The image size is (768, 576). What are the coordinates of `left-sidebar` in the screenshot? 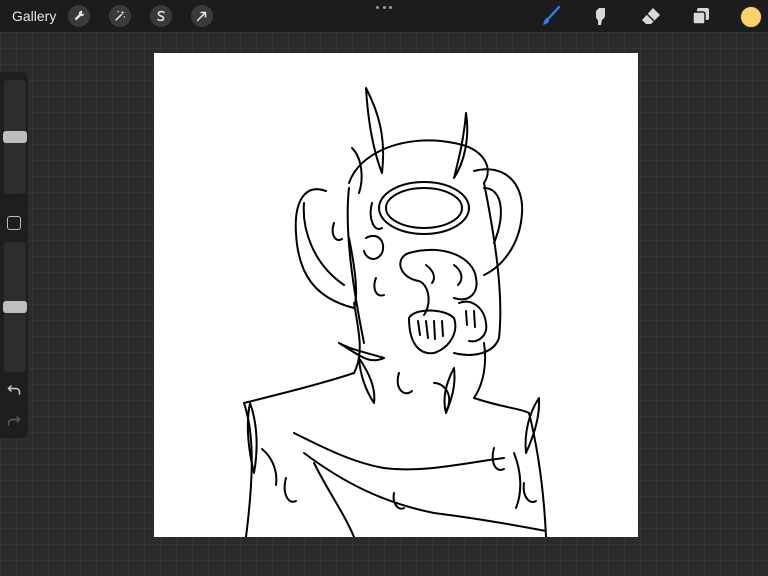 It's located at (14, 255).